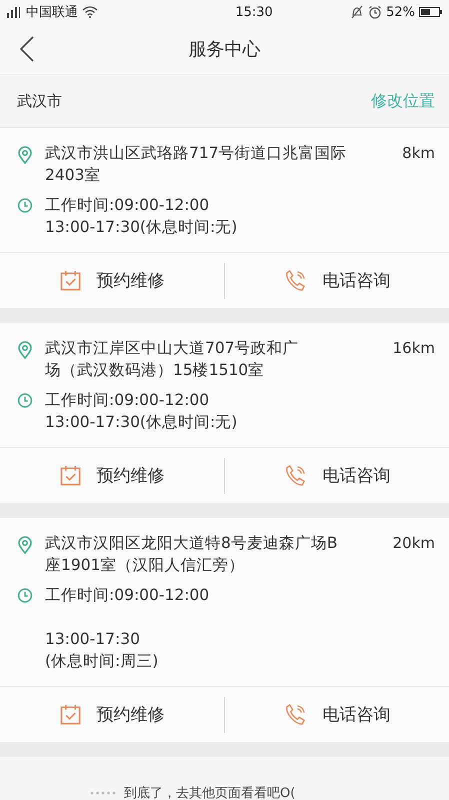 This screenshot has height=800, width=449. I want to click on signal-icon, so click(14, 12).